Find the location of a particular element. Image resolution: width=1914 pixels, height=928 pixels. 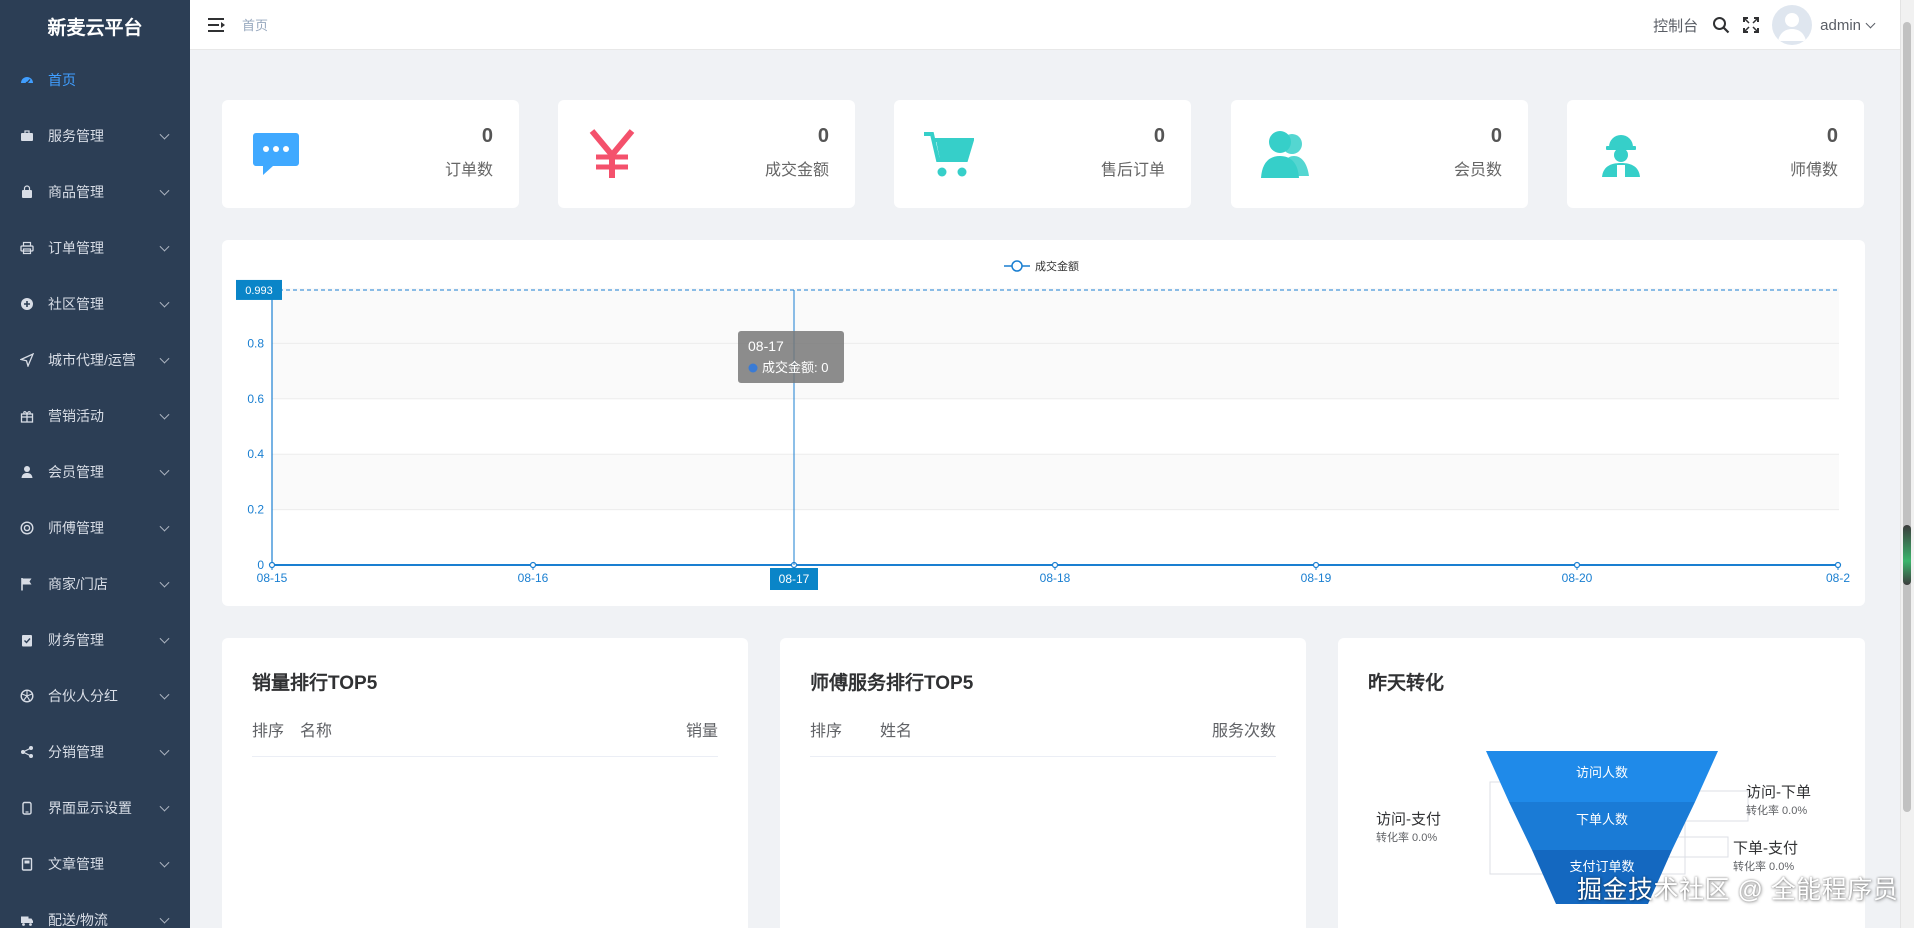

lifebuoy-icon is located at coordinates (27, 528).